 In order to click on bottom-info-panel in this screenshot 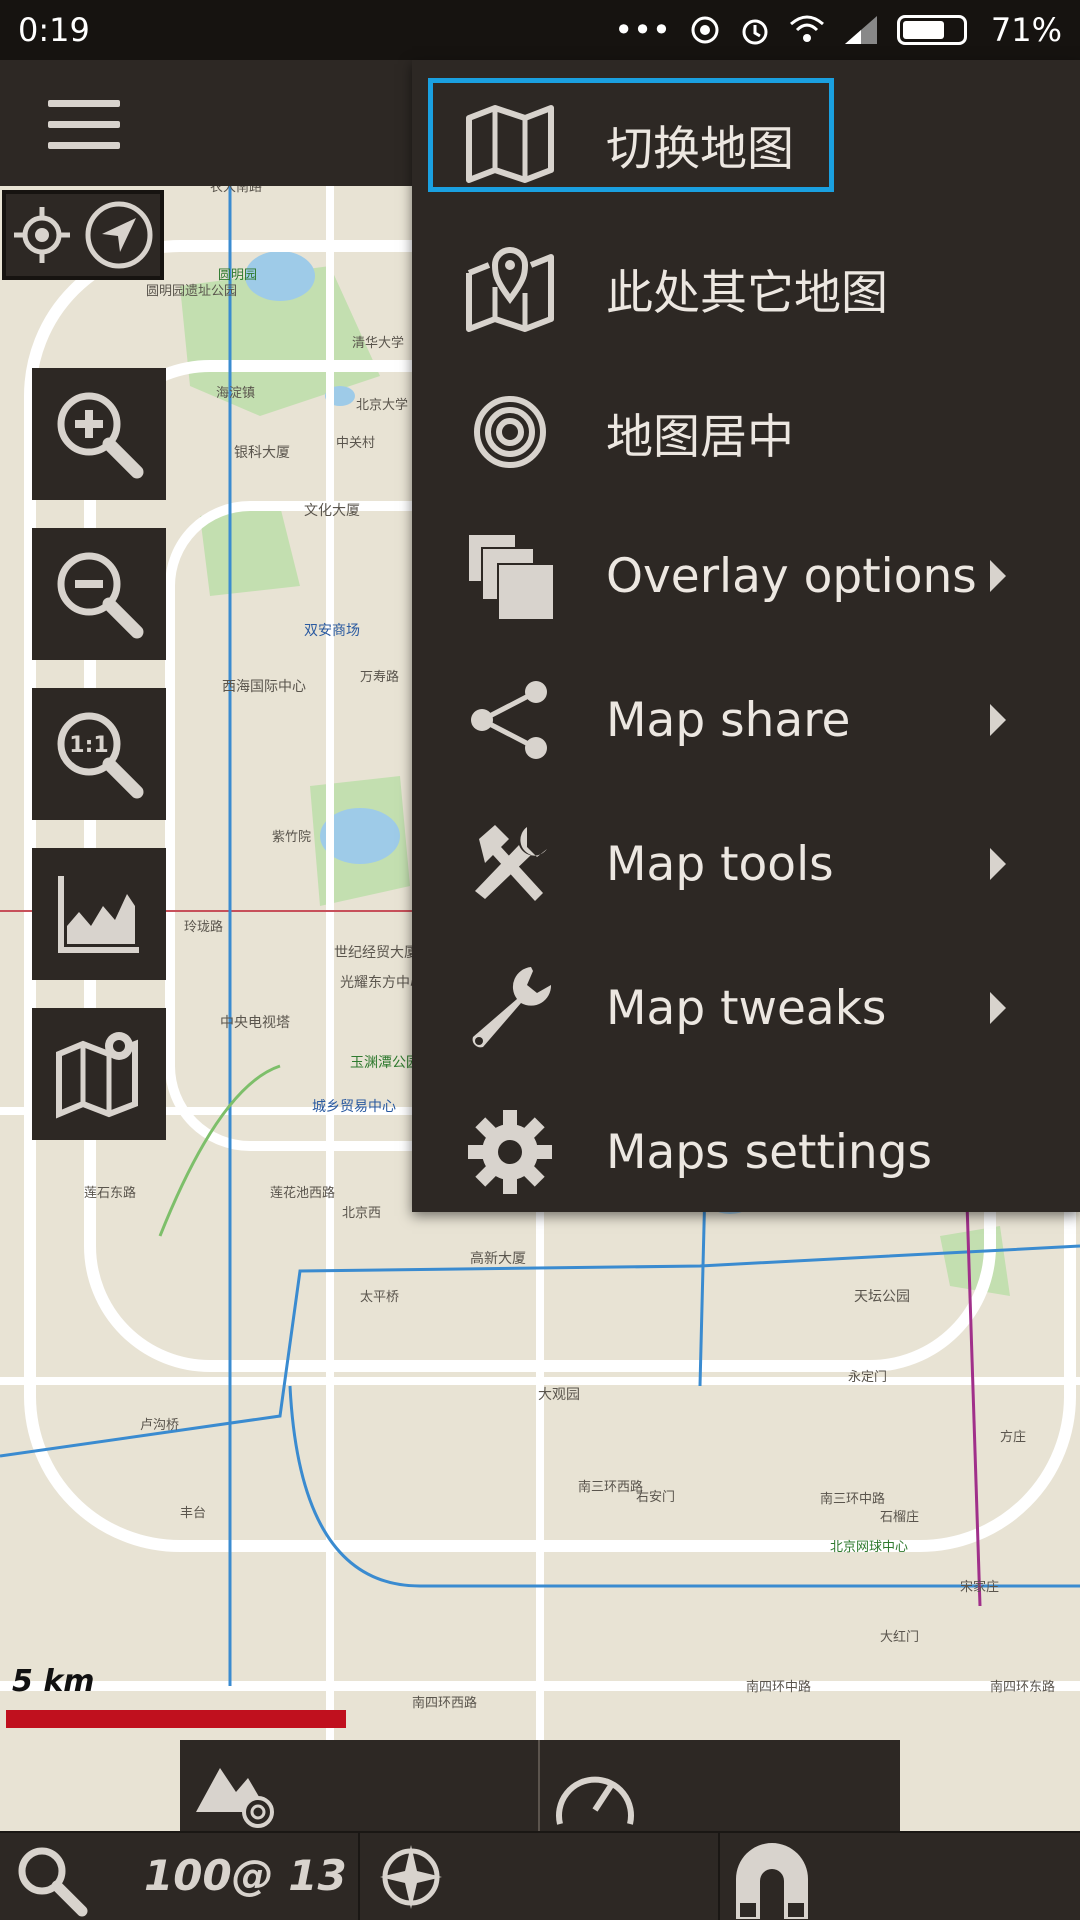, I will do `click(540, 1786)`.